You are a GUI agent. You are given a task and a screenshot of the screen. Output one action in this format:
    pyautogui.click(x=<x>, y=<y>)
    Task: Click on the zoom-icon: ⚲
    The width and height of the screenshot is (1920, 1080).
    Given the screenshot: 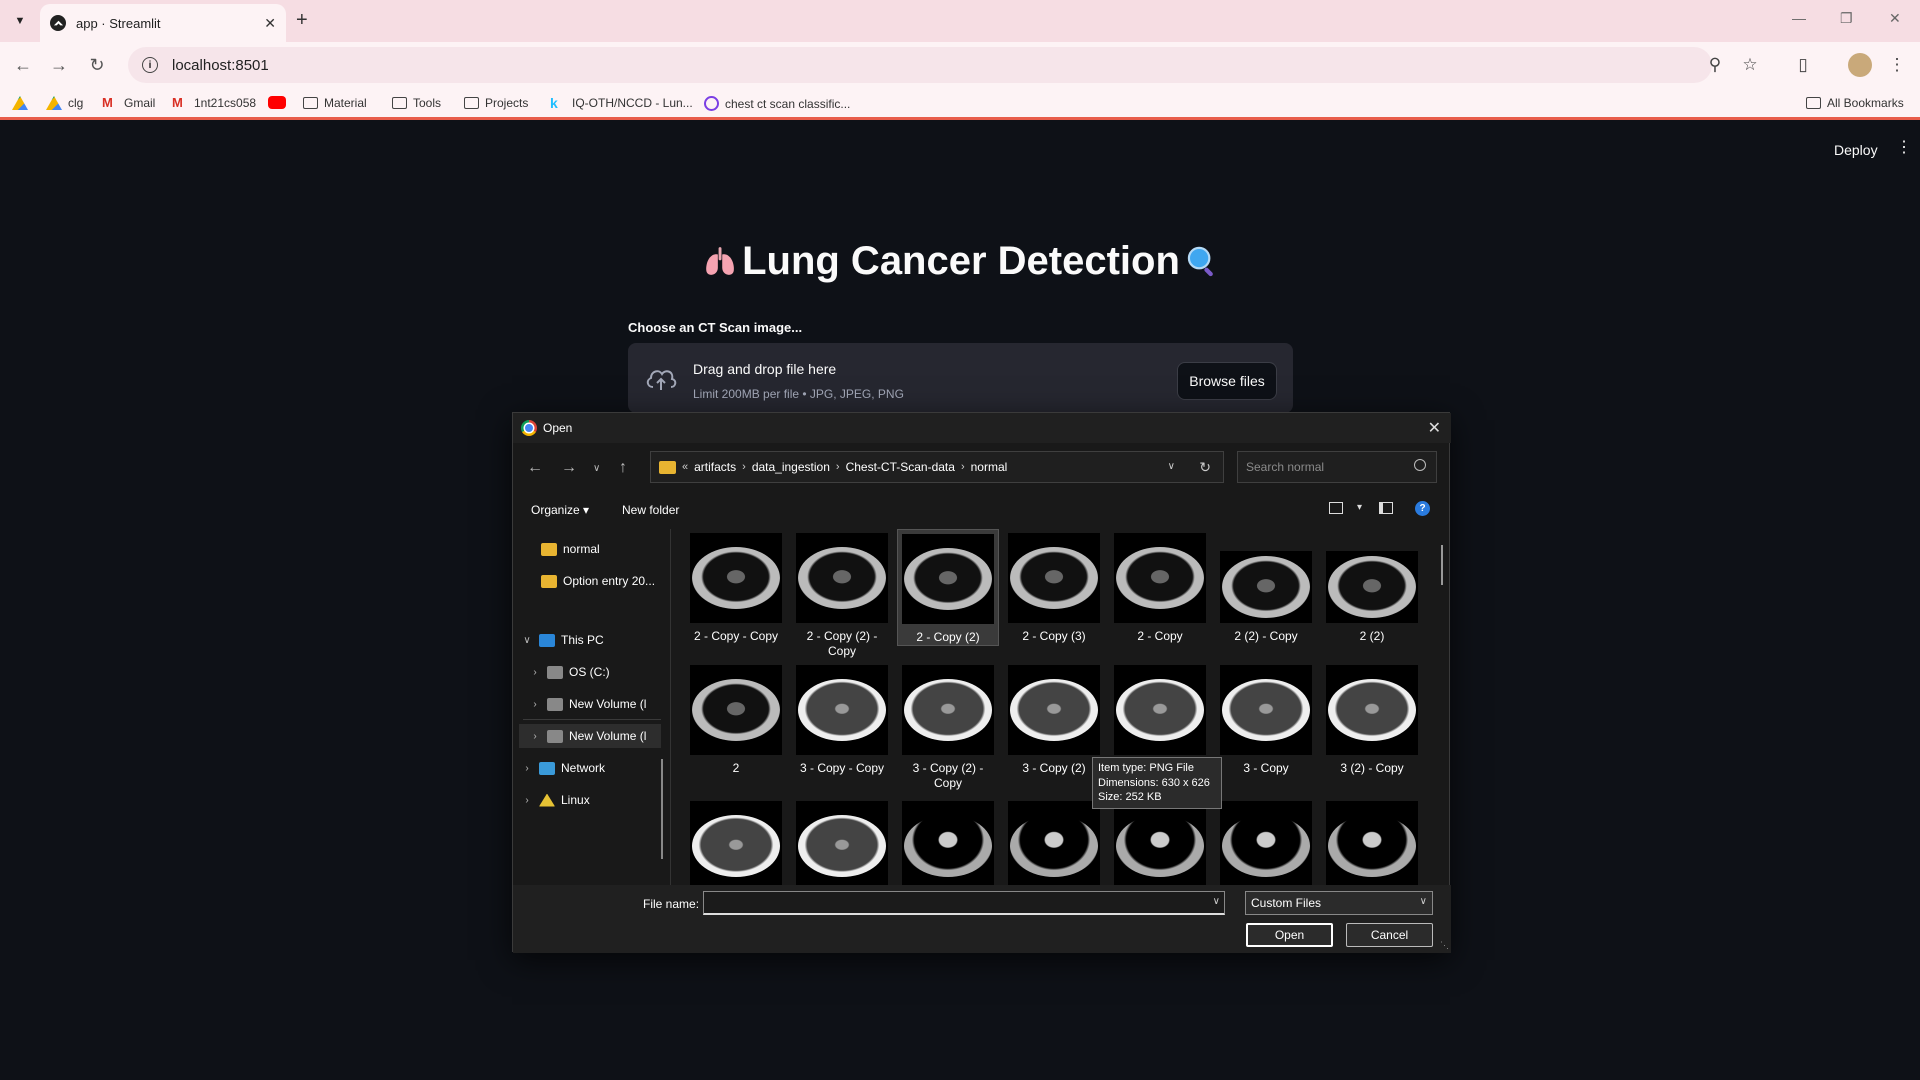 What is the action you would take?
    pyautogui.click(x=1715, y=65)
    